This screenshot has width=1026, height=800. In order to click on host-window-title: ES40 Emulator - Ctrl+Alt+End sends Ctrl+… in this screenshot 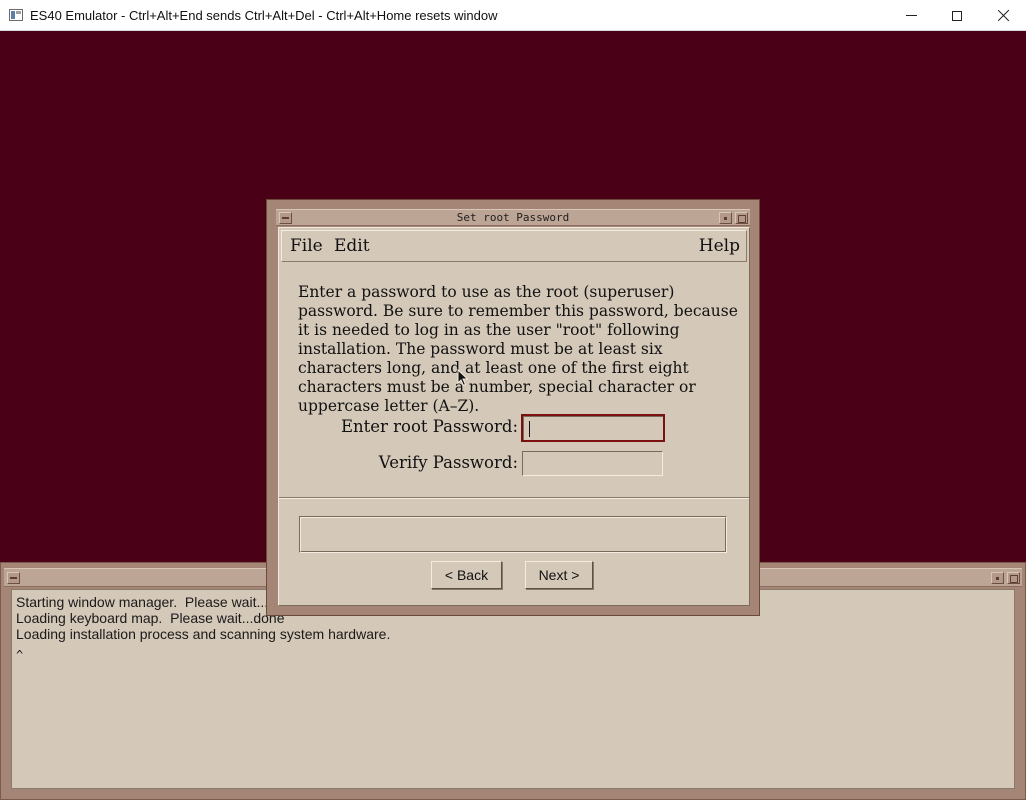, I will do `click(264, 15)`.